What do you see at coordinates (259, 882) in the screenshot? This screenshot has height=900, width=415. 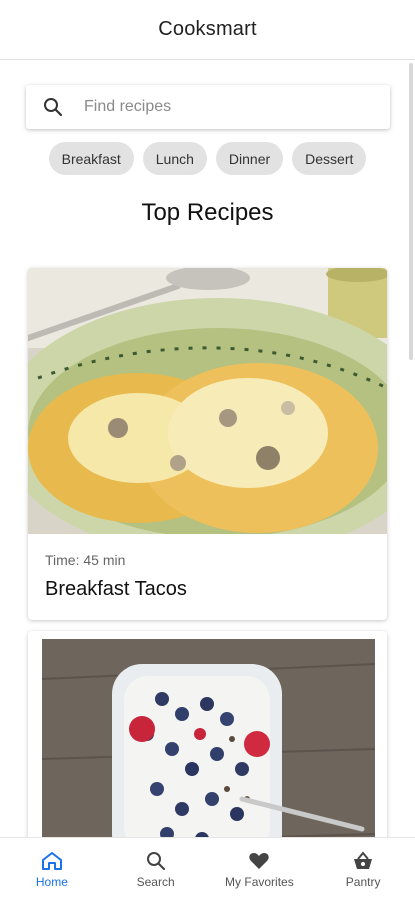 I see `nav-label-favorites: My Favorites` at bounding box center [259, 882].